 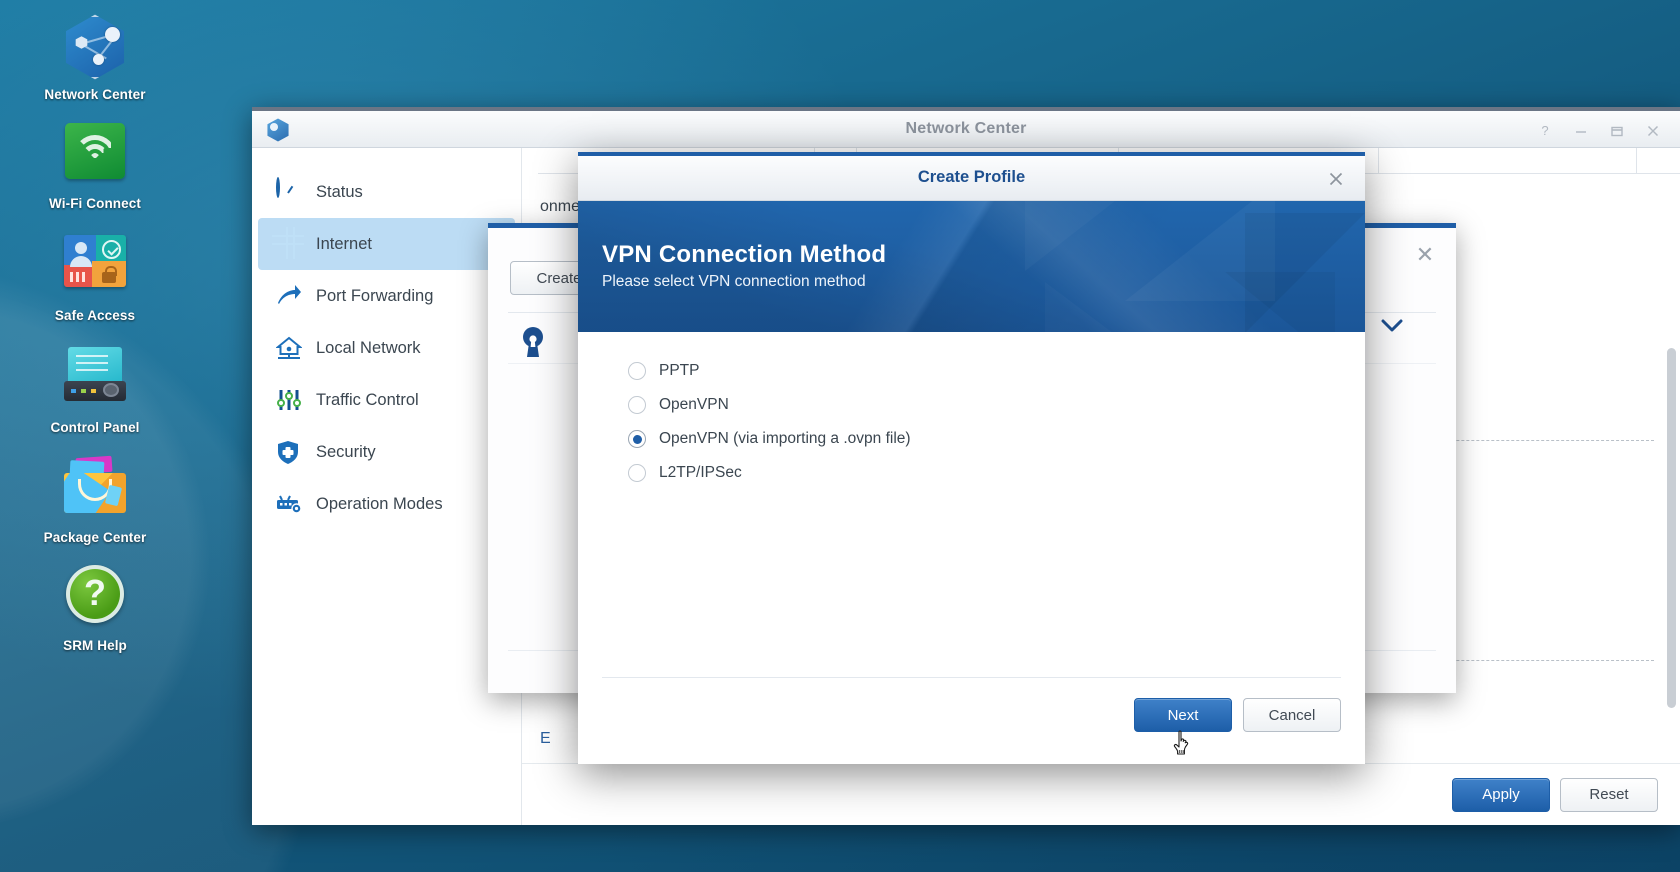 What do you see at coordinates (1392, 328) in the screenshot?
I see `chevron-down-icon` at bounding box center [1392, 328].